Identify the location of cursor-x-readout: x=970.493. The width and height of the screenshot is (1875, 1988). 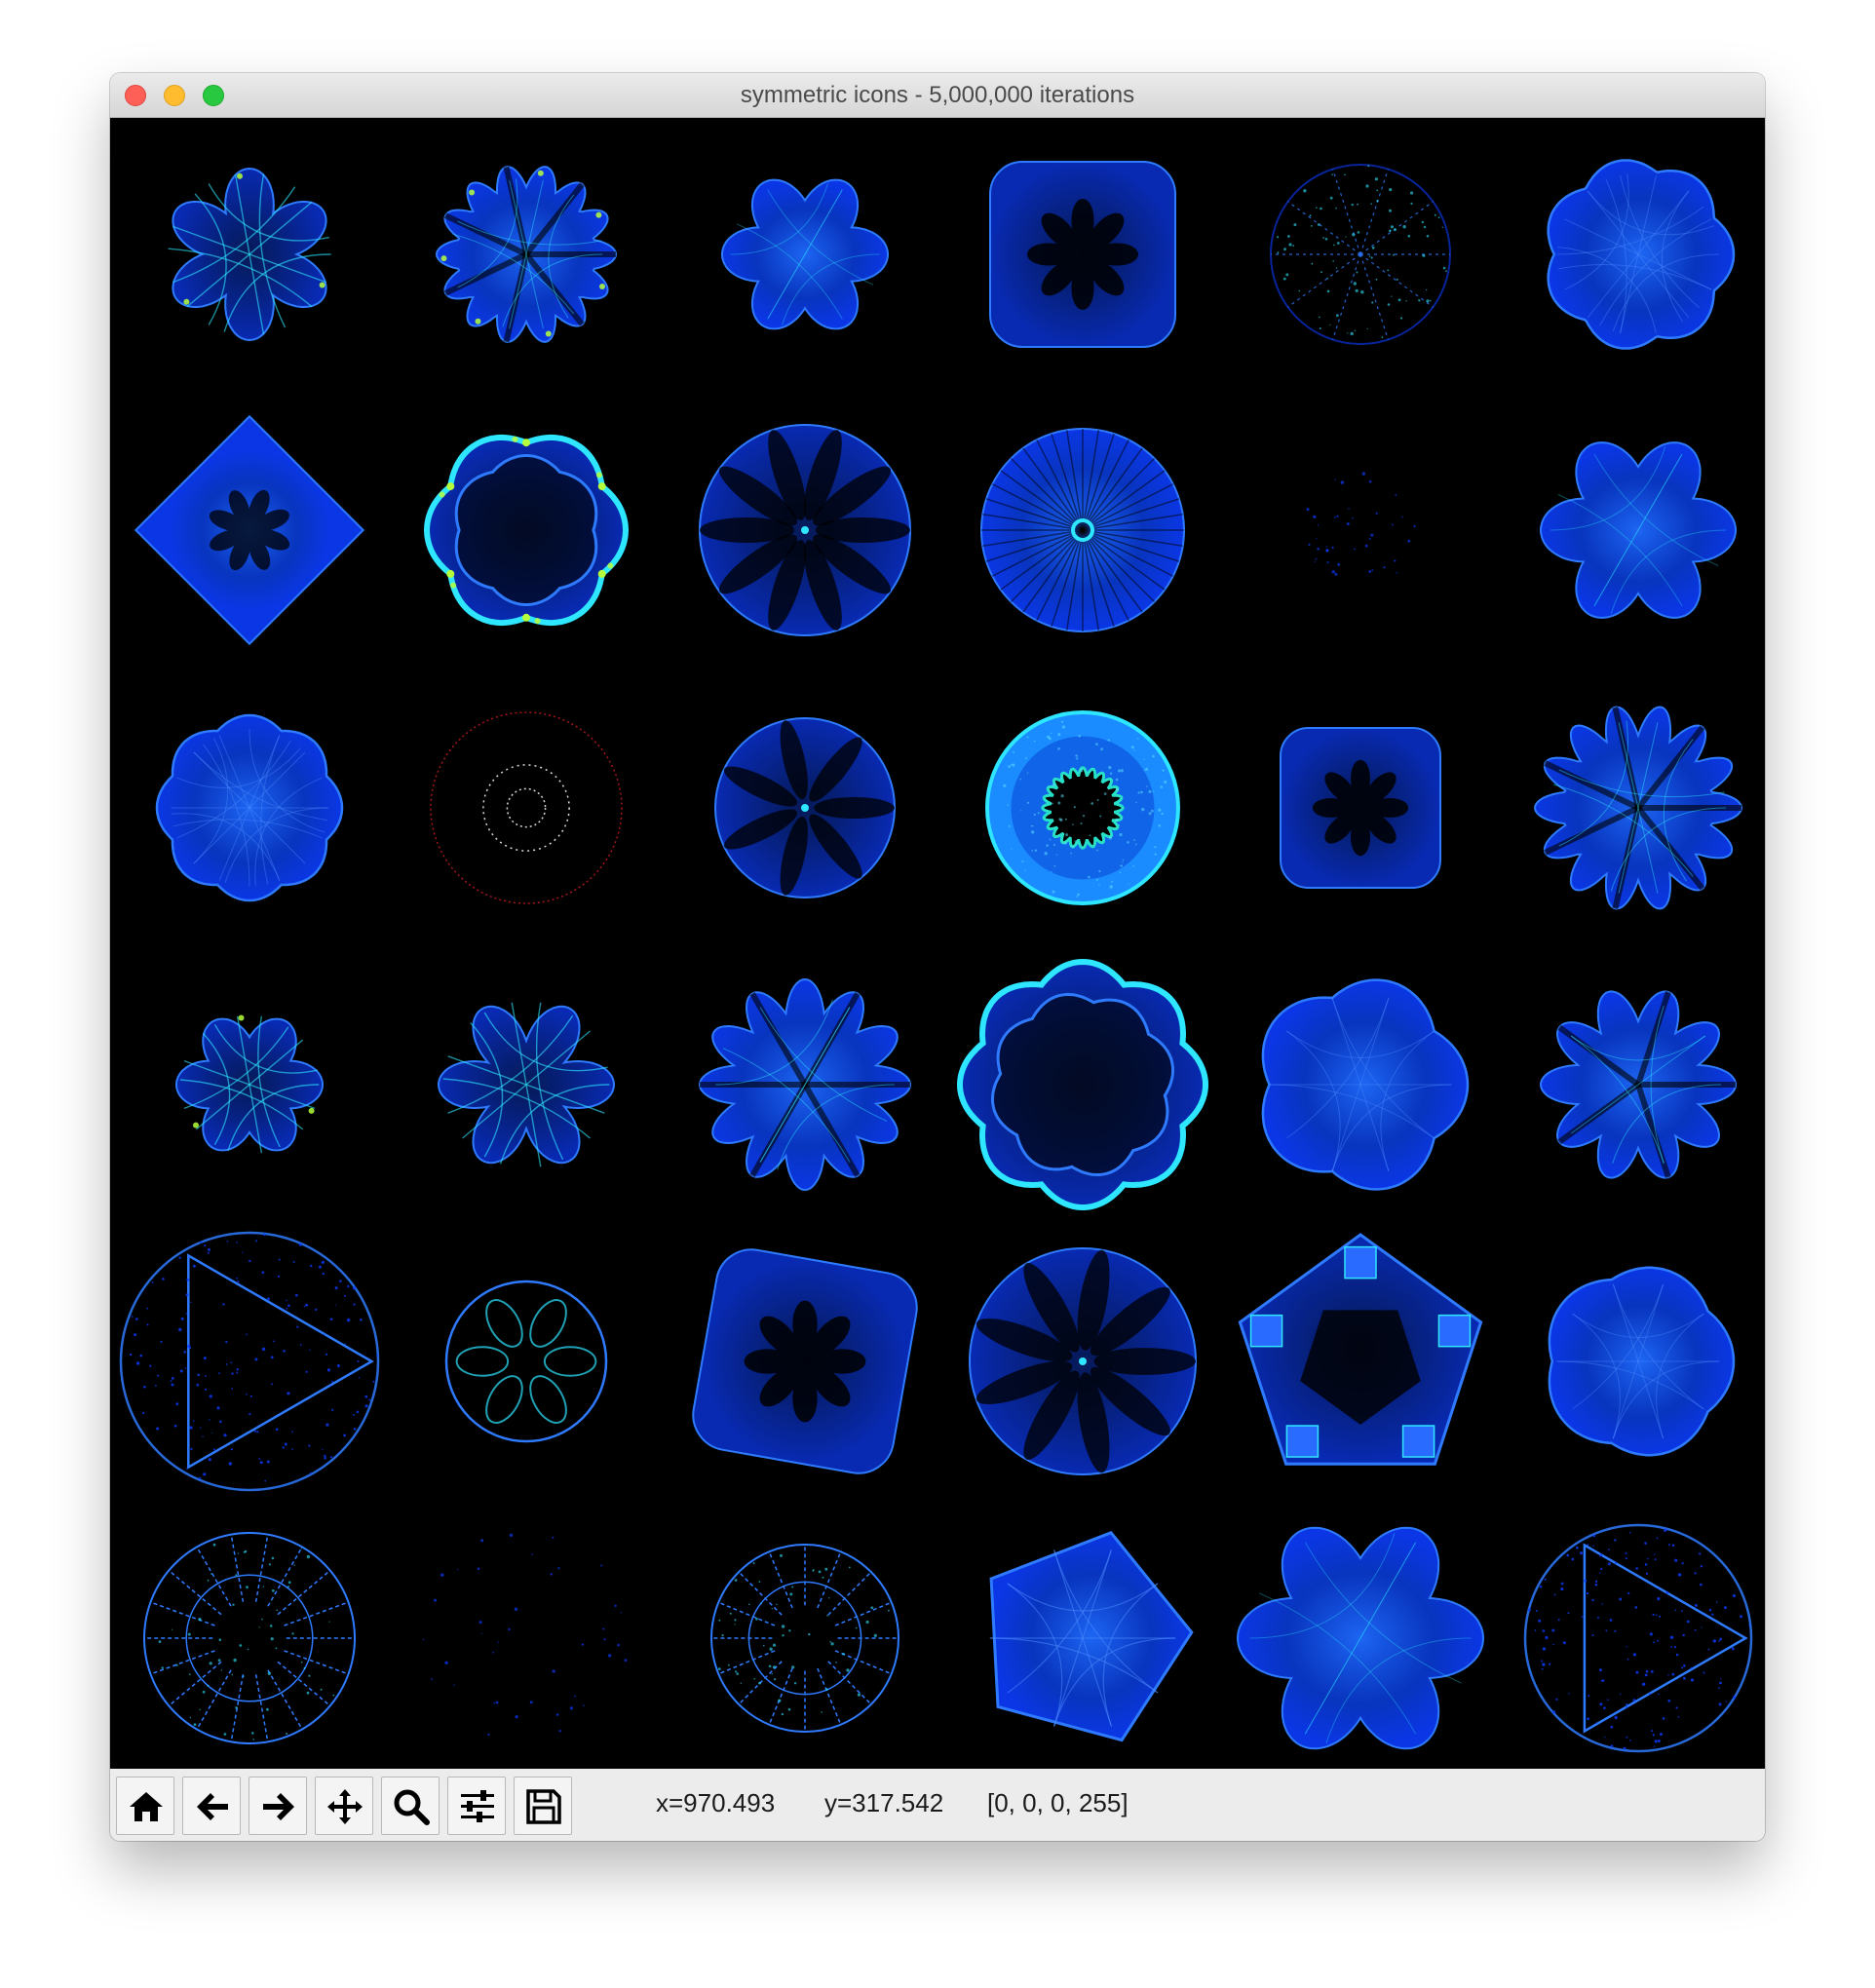
(716, 1802).